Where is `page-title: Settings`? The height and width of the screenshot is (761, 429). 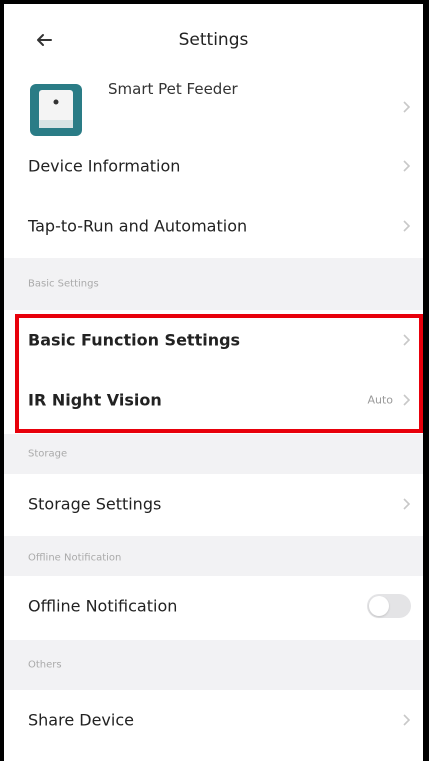 page-title: Settings is located at coordinates (213, 40).